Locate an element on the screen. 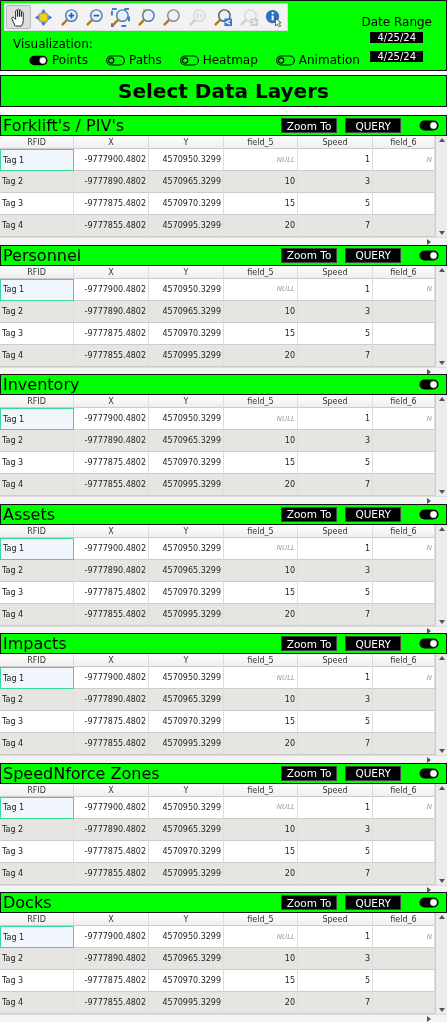 Image resolution: width=447 pixels, height=1024 pixels. table-cell: Tag 3 is located at coordinates (37, 333).